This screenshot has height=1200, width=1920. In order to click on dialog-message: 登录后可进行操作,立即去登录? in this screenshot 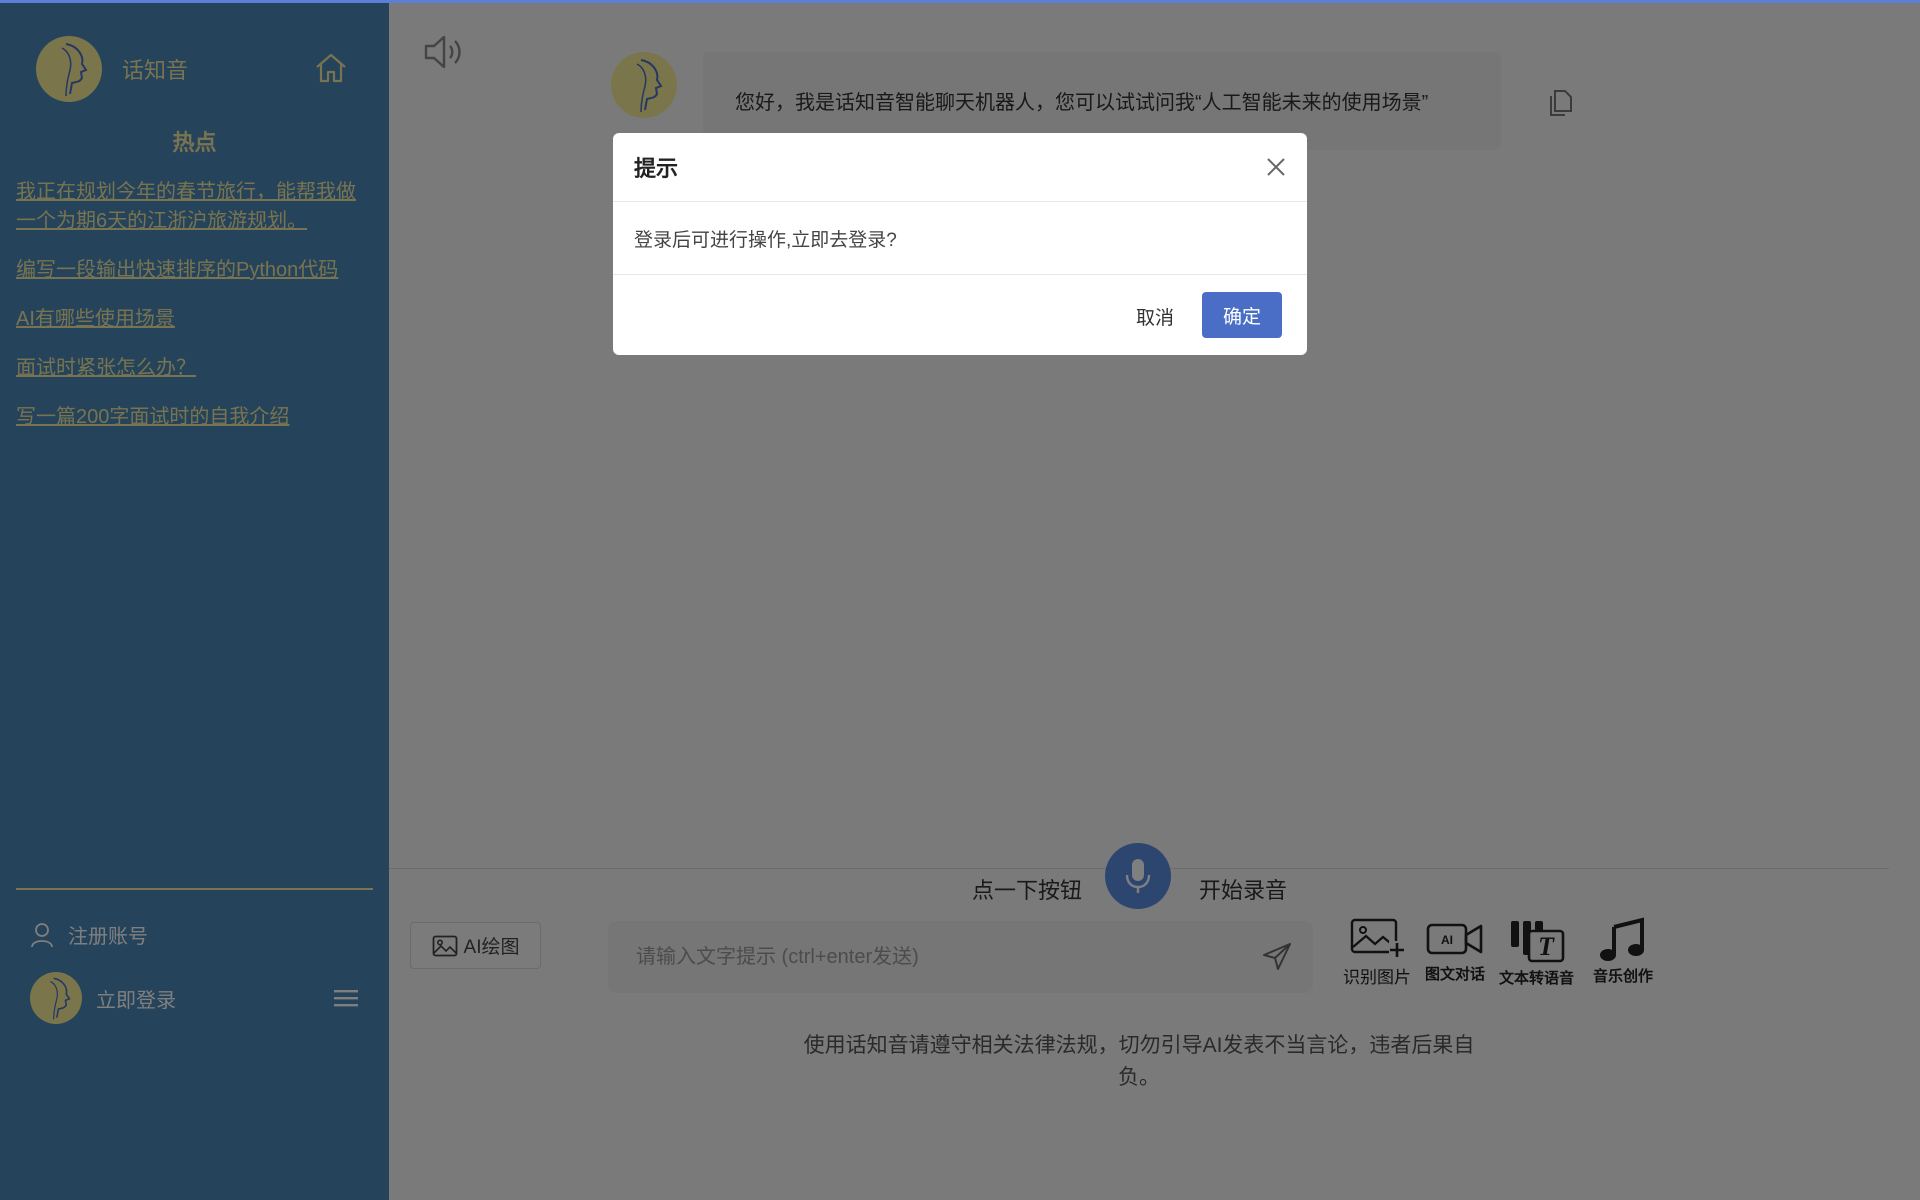, I will do `click(765, 240)`.